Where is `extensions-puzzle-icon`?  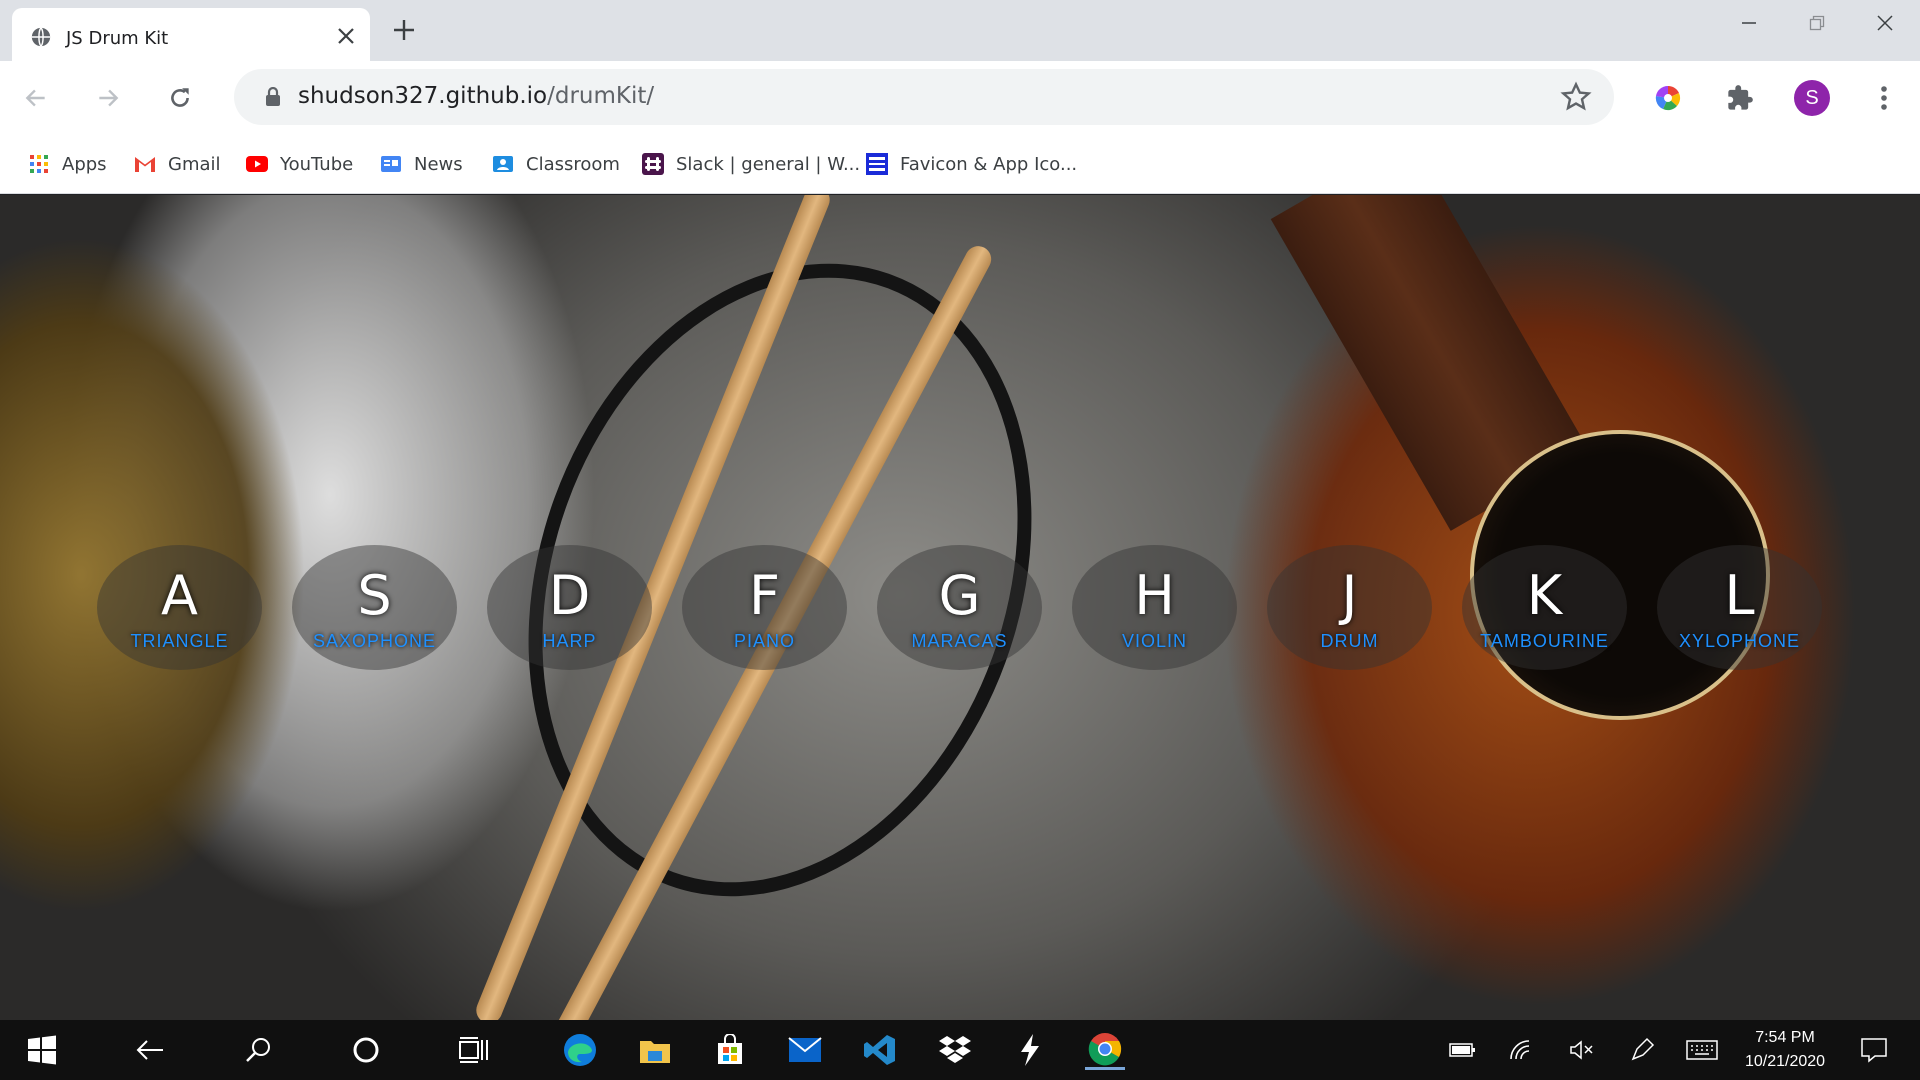 extensions-puzzle-icon is located at coordinates (1740, 98).